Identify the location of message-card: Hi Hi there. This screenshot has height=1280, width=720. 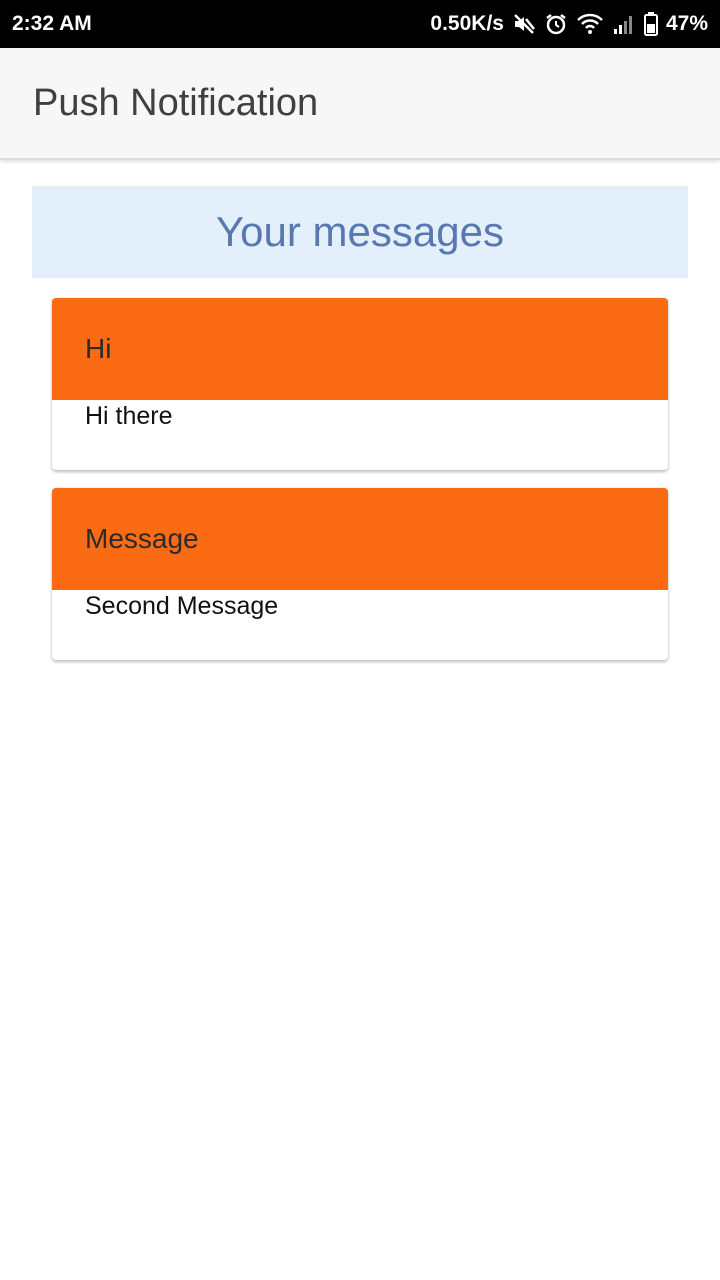
(360, 384).